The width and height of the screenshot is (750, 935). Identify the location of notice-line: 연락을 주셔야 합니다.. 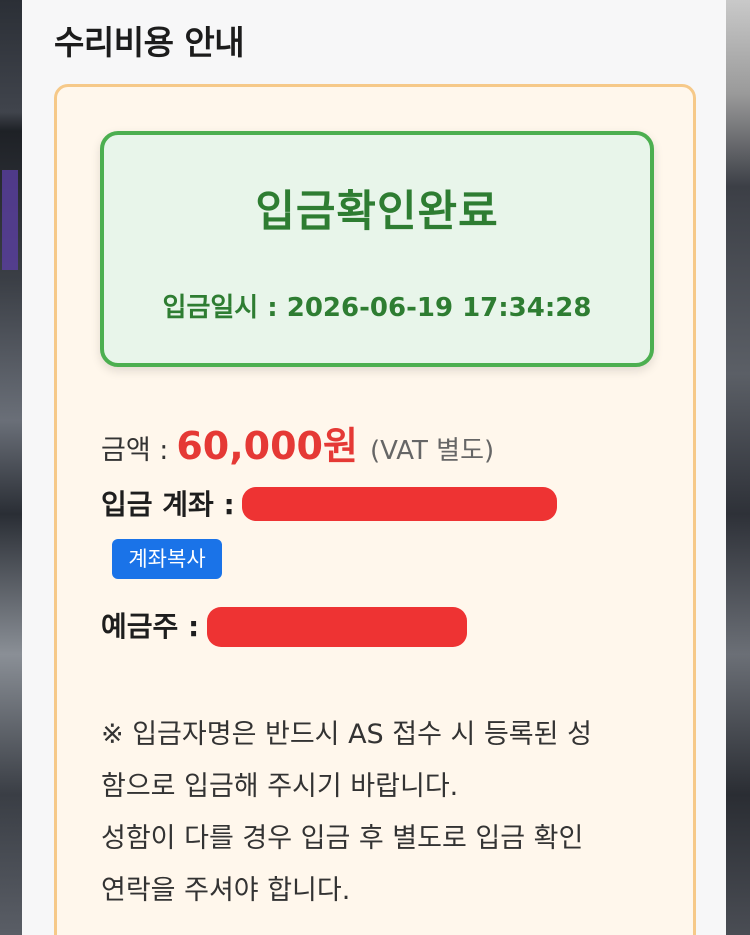
(226, 890).